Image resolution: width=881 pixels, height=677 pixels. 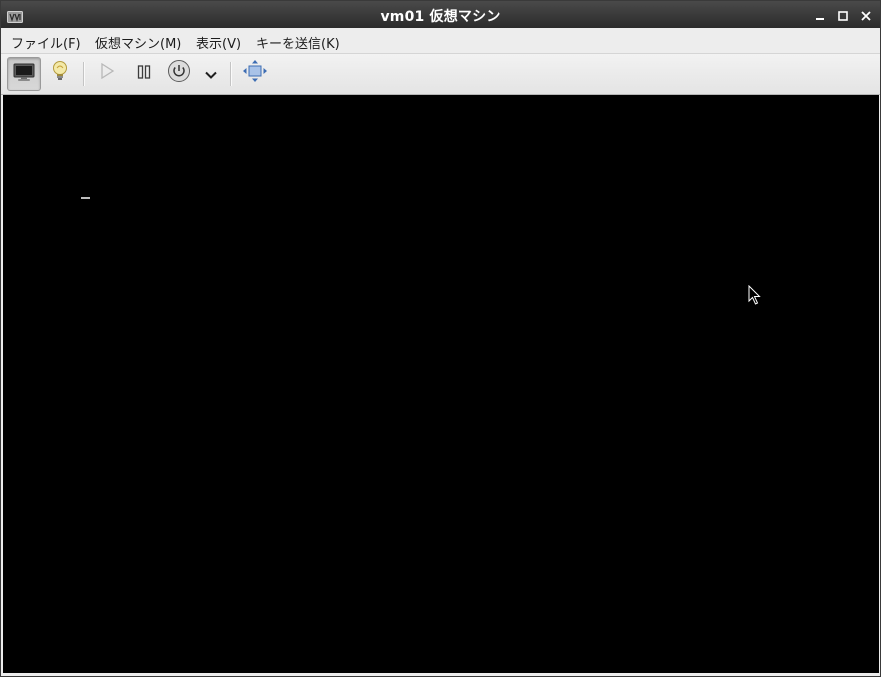 I want to click on minimize-icon, so click(x=820, y=15).